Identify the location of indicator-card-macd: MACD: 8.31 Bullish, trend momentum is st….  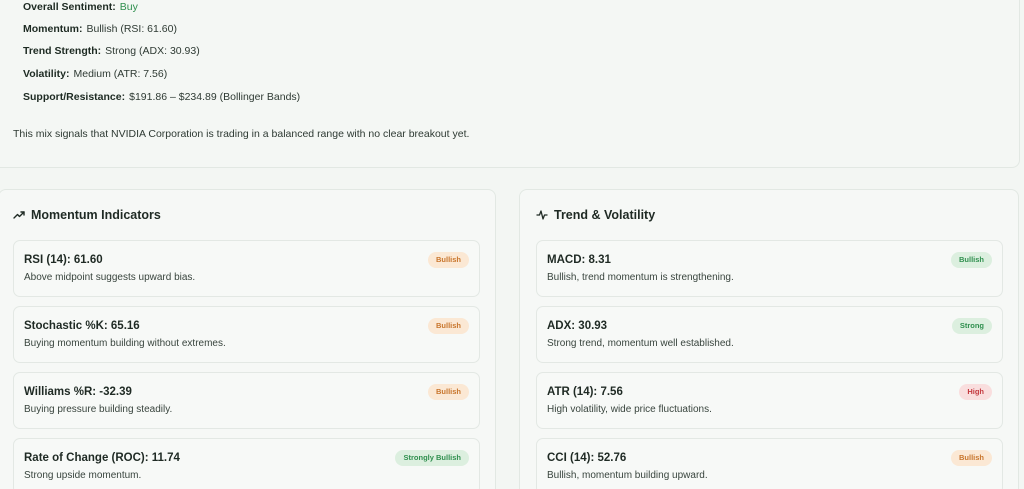
(769, 268).